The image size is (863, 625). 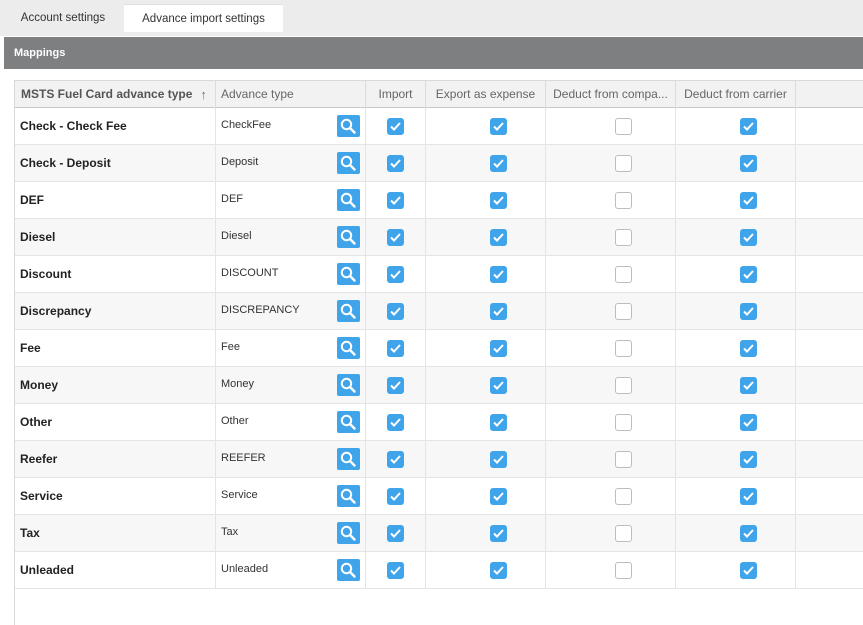 I want to click on table-row: Discount DISCOUNT, so click(x=439, y=274).